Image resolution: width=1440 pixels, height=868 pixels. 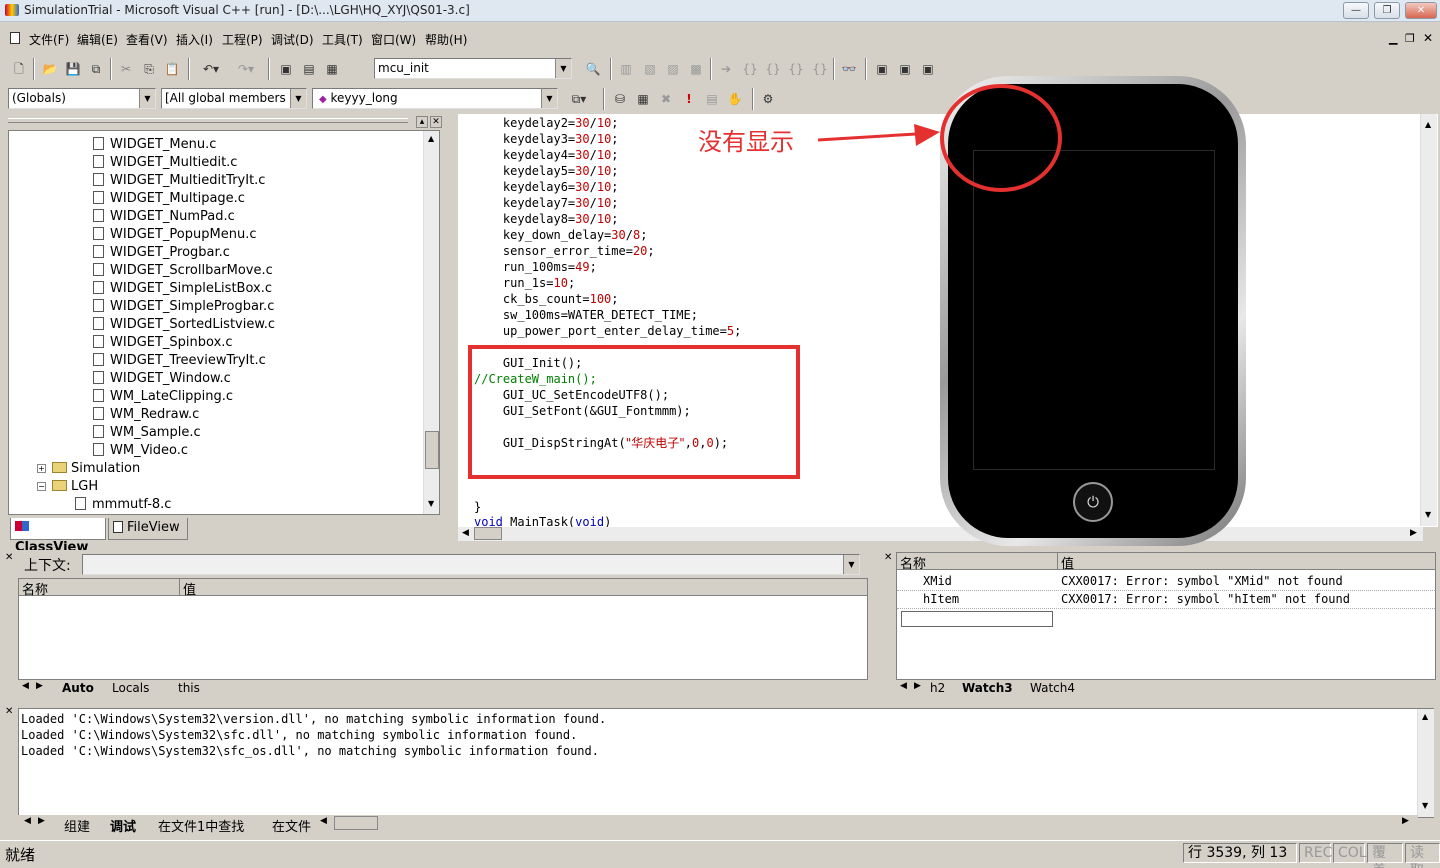 I want to click on tree-file: WIDGET_Menu.c, so click(x=154, y=146).